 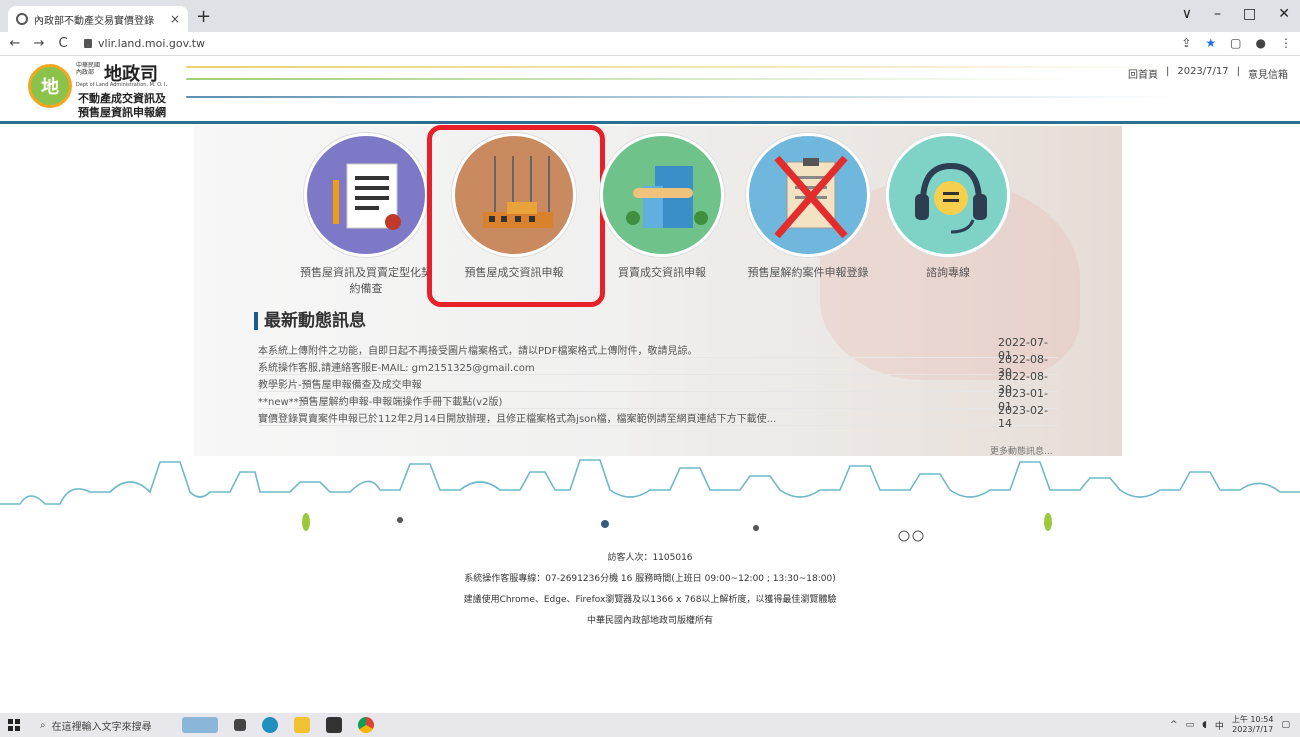 I want to click on current-date: 2023/7/17, so click(x=1203, y=71).